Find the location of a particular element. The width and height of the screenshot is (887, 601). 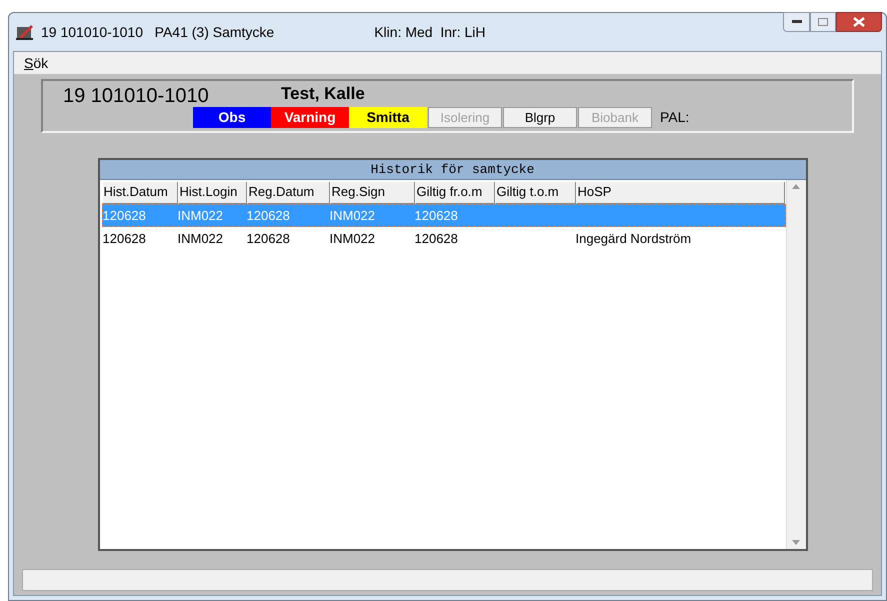

maximize-icon is located at coordinates (823, 22).